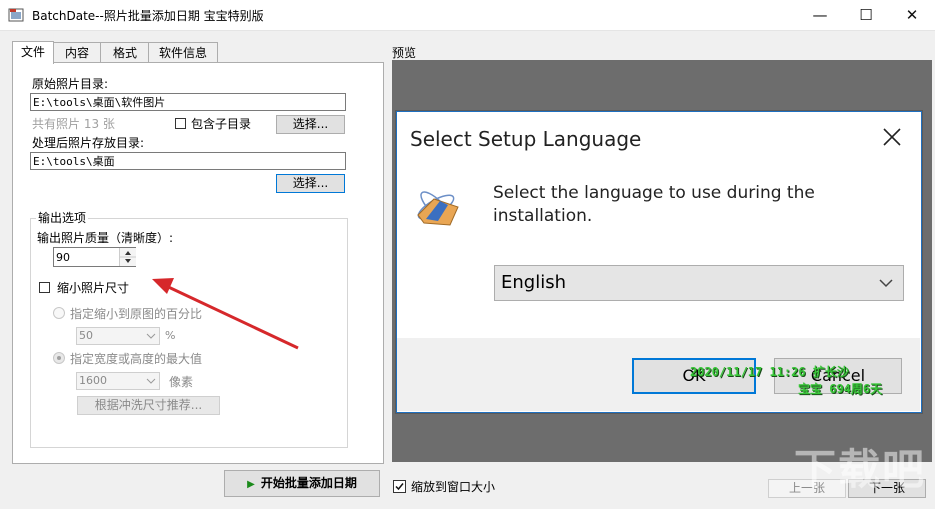 The width and height of the screenshot is (935, 509). Describe the element at coordinates (33, 52) in the screenshot. I see `tab-file: 文件` at that location.